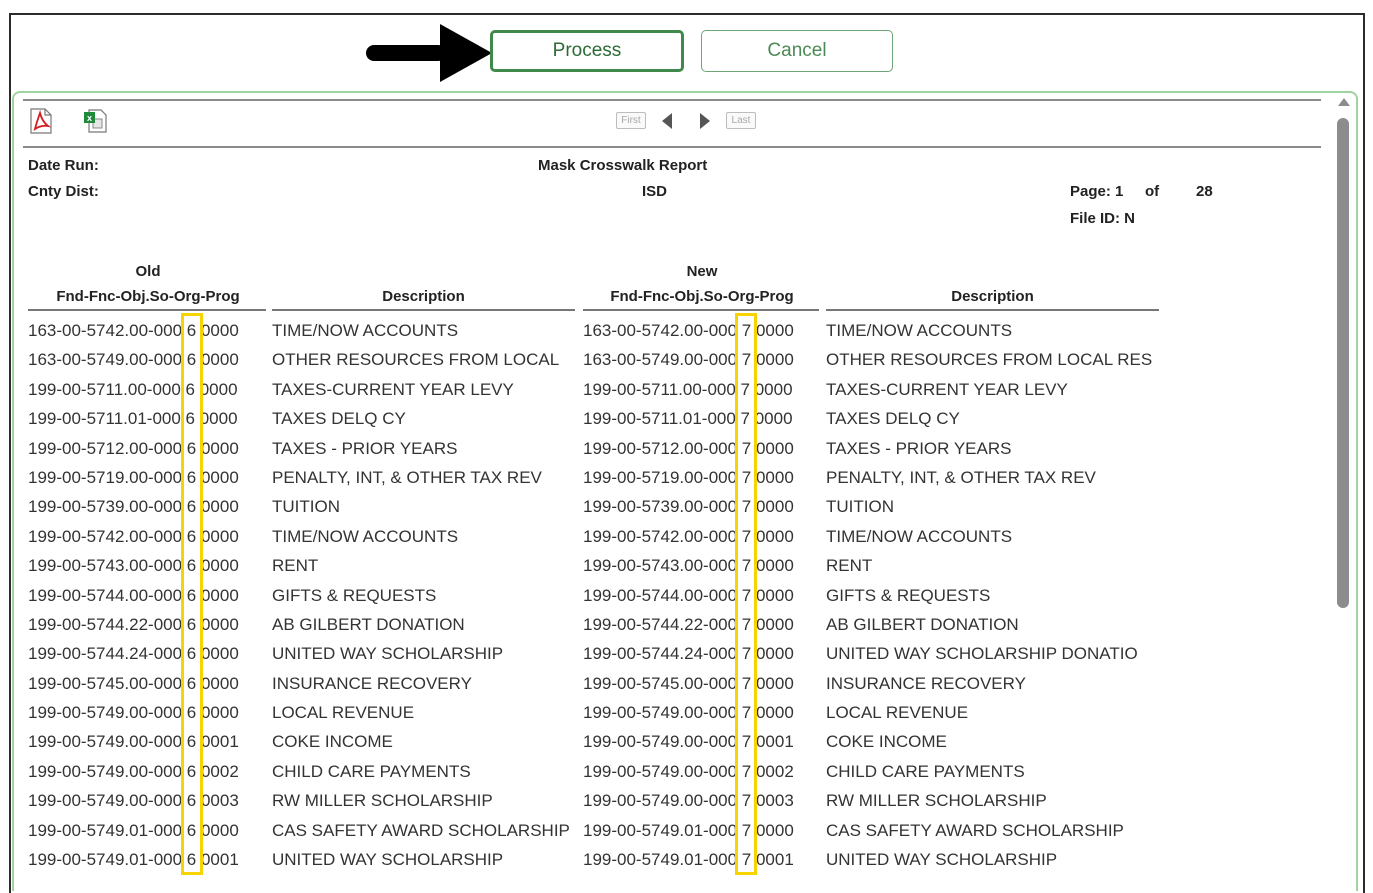  Describe the element at coordinates (989, 360) in the screenshot. I see `new-description-cell: OTHER RESOURCES FROM LOCAL RES` at that location.